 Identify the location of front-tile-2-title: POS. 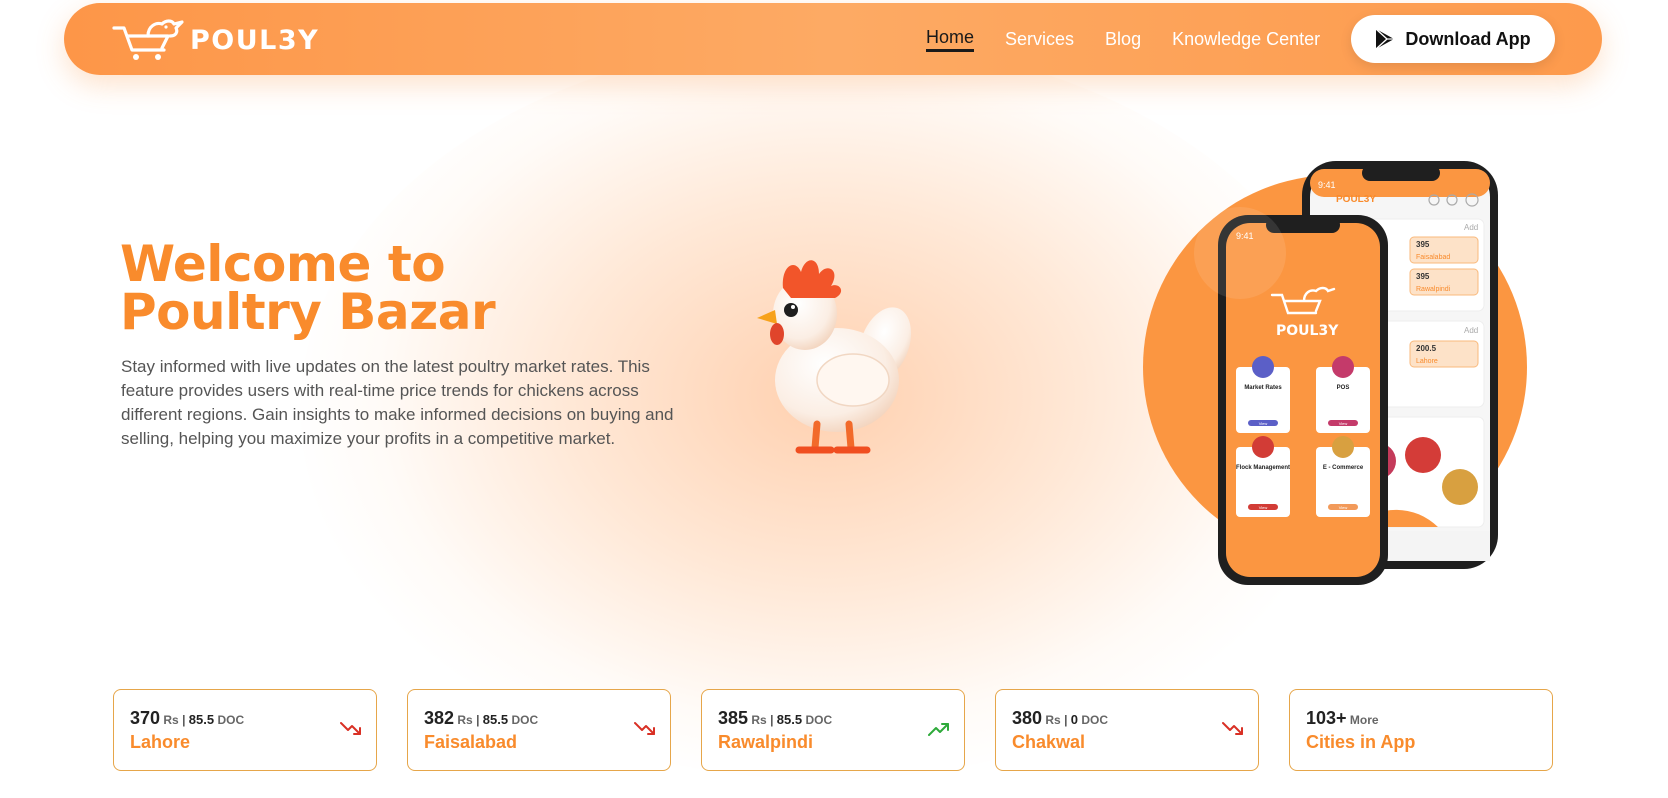
(1343, 388).